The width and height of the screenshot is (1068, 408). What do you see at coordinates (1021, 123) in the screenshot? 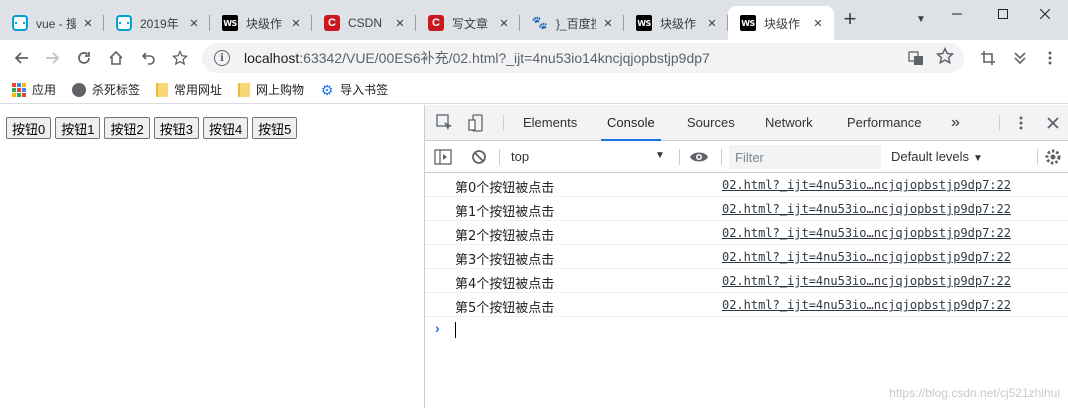
I see `devtools-menu-icon` at bounding box center [1021, 123].